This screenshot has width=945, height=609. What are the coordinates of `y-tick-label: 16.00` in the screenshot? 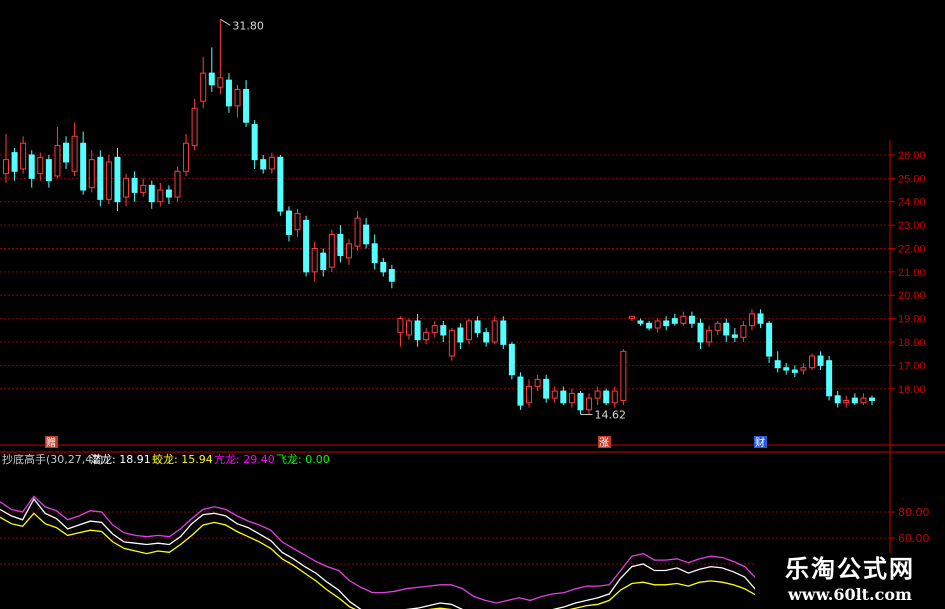 It's located at (912, 390).